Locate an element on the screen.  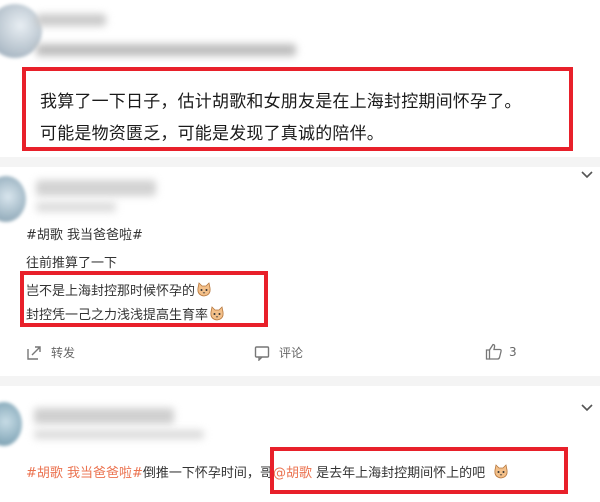
comment-text: 岂不是上海封控那时候怀孕的 is located at coordinates (111, 291).